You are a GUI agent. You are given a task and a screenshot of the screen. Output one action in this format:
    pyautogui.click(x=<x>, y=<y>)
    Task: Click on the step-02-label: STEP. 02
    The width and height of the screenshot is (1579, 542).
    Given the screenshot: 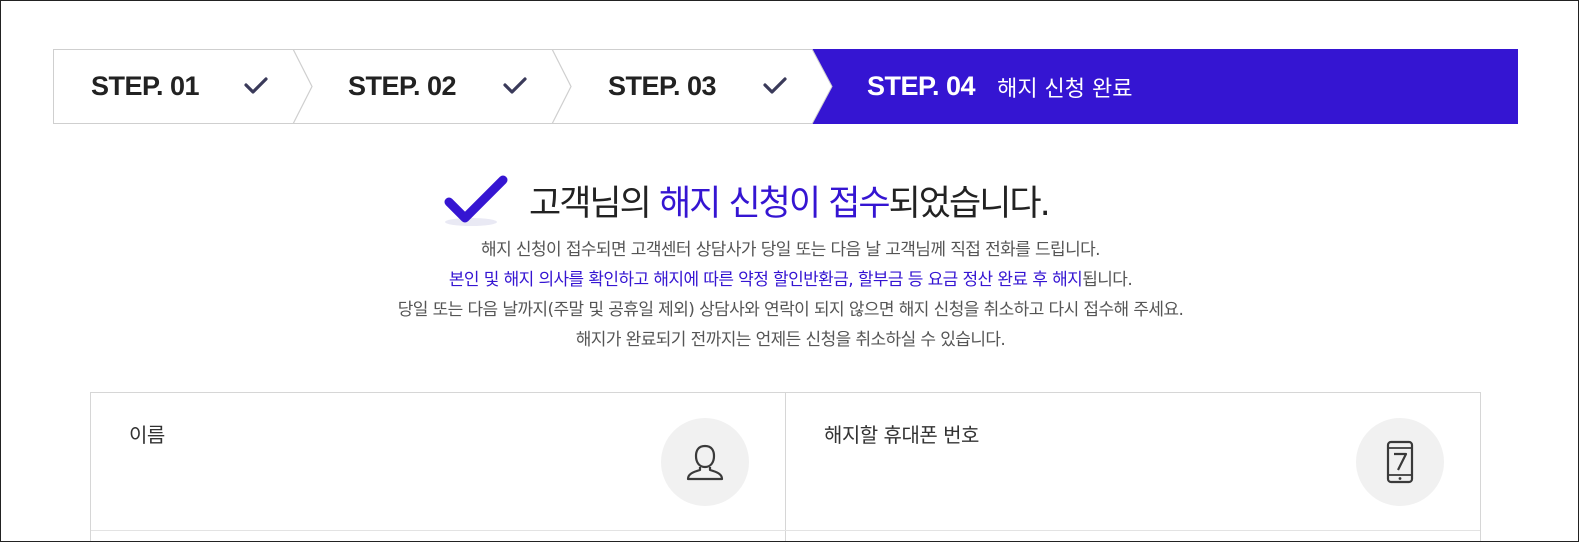 What is the action you would take?
    pyautogui.click(x=402, y=86)
    